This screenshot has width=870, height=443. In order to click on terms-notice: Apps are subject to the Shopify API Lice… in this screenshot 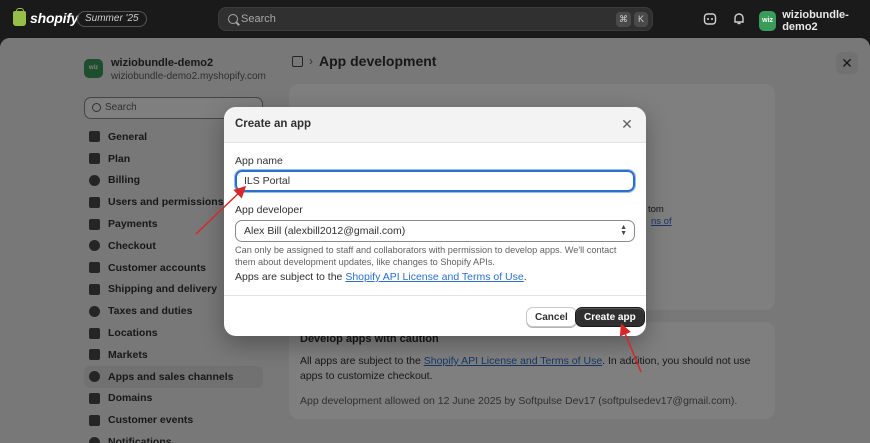, I will do `click(381, 277)`.